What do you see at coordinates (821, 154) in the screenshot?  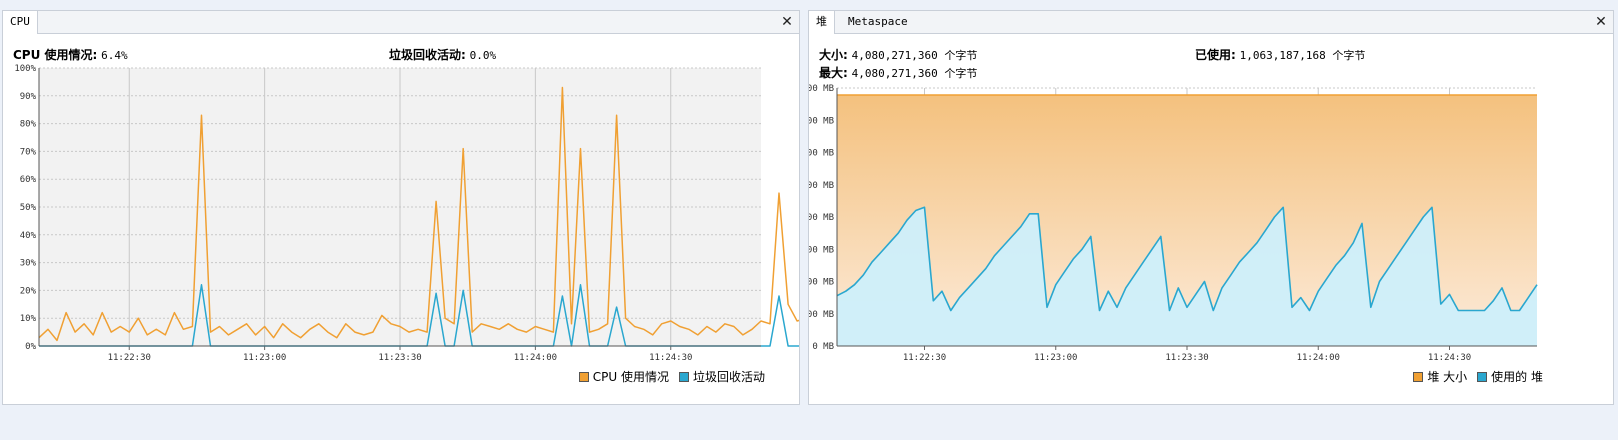 I see `y-tick-label: 3,000 MB` at bounding box center [821, 154].